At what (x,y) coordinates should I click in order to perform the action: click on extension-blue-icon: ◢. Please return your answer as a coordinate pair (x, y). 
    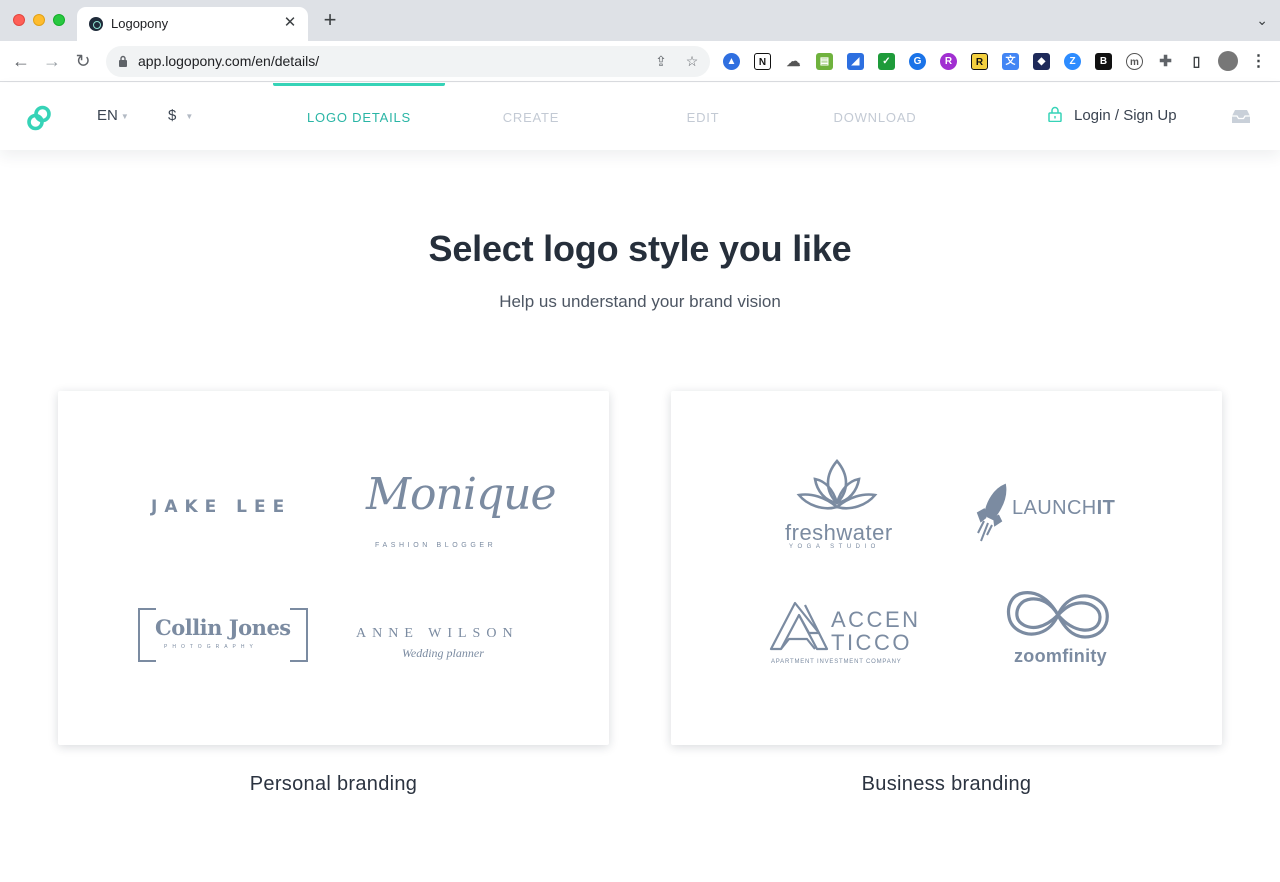
    Looking at the image, I should click on (855, 61).